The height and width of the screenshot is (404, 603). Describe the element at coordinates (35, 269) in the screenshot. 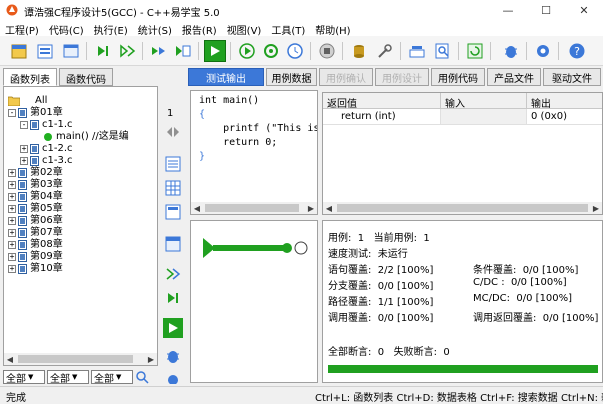

I see `tree-item-chapter: + 第10章` at that location.